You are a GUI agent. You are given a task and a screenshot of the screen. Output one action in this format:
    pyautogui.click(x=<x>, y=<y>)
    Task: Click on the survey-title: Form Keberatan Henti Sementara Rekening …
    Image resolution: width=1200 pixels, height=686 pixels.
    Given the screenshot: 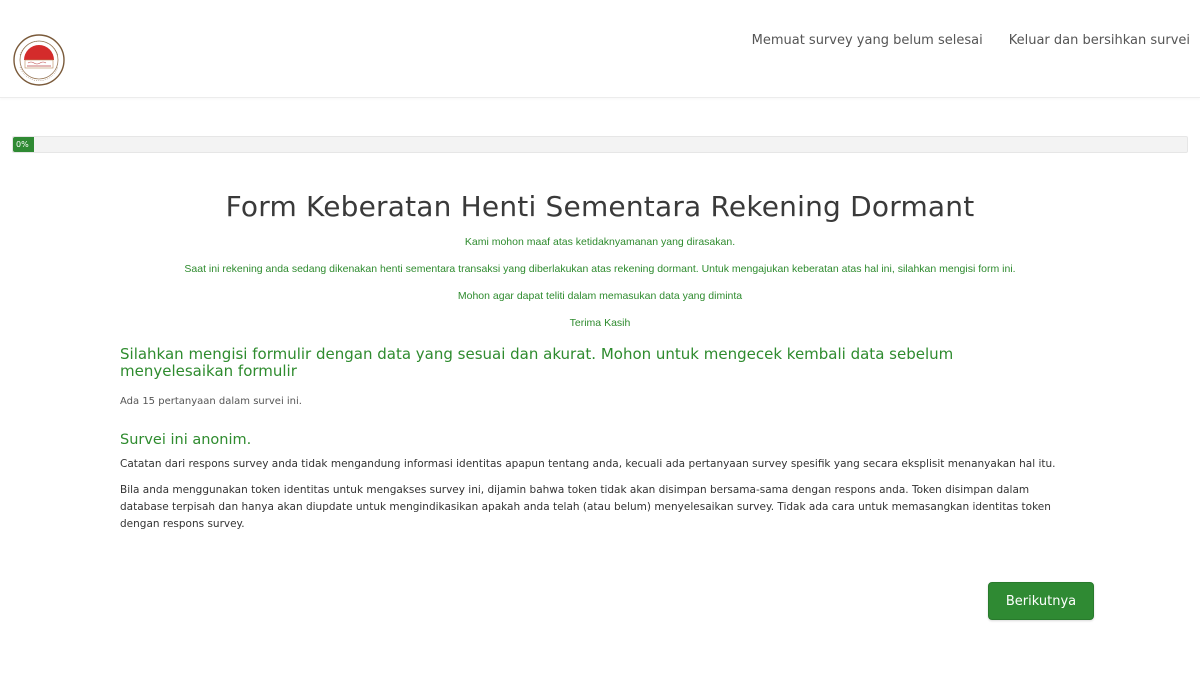 What is the action you would take?
    pyautogui.click(x=600, y=206)
    